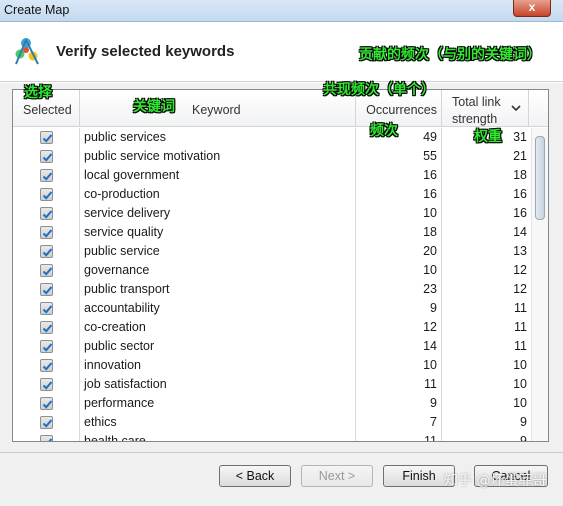 This screenshot has width=563, height=506. I want to click on column-header-total-link-strength: Total link strength, so click(485, 108).